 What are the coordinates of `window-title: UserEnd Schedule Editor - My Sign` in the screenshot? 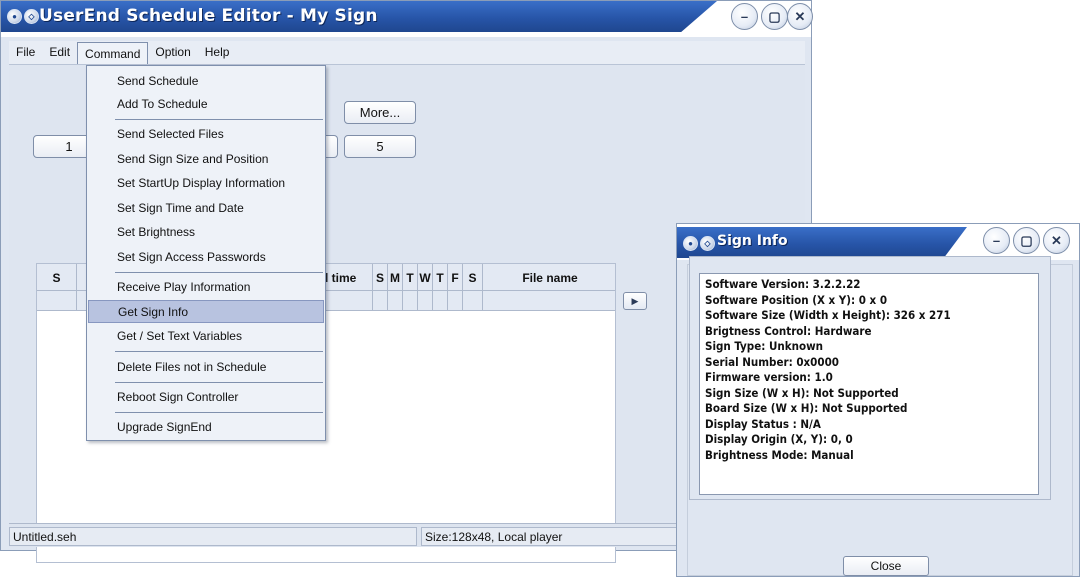 It's located at (208, 16).